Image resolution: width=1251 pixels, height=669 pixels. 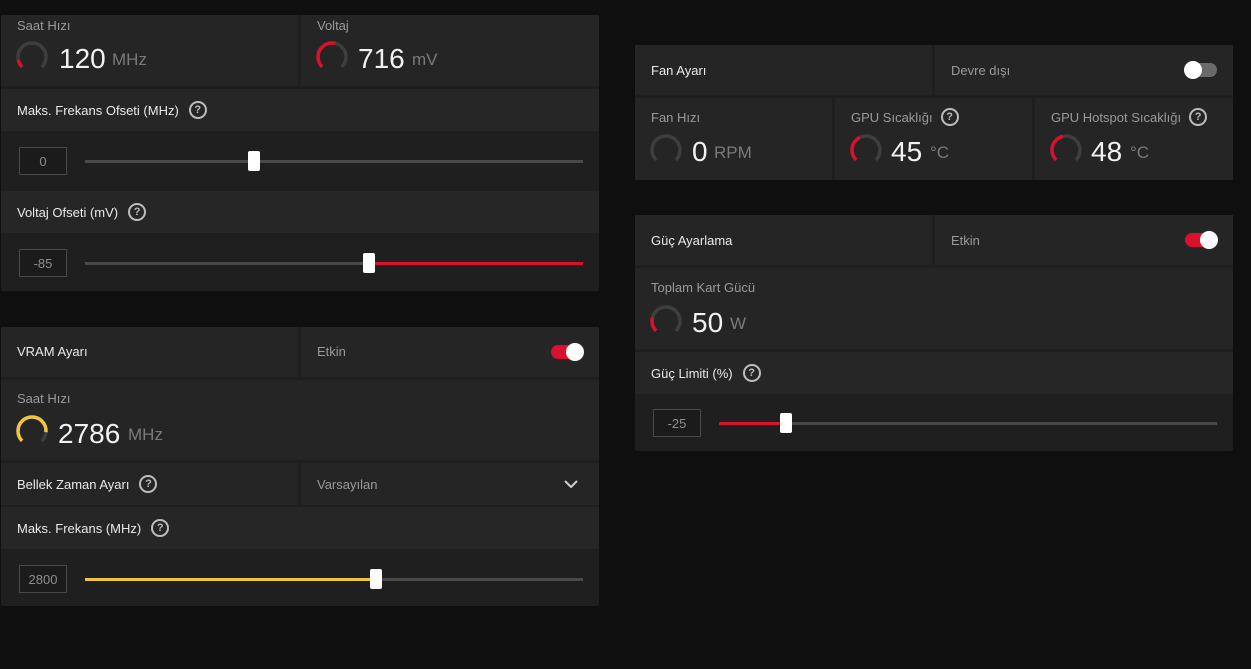 I want to click on gpu-clock-gauge, so click(x=32, y=57).